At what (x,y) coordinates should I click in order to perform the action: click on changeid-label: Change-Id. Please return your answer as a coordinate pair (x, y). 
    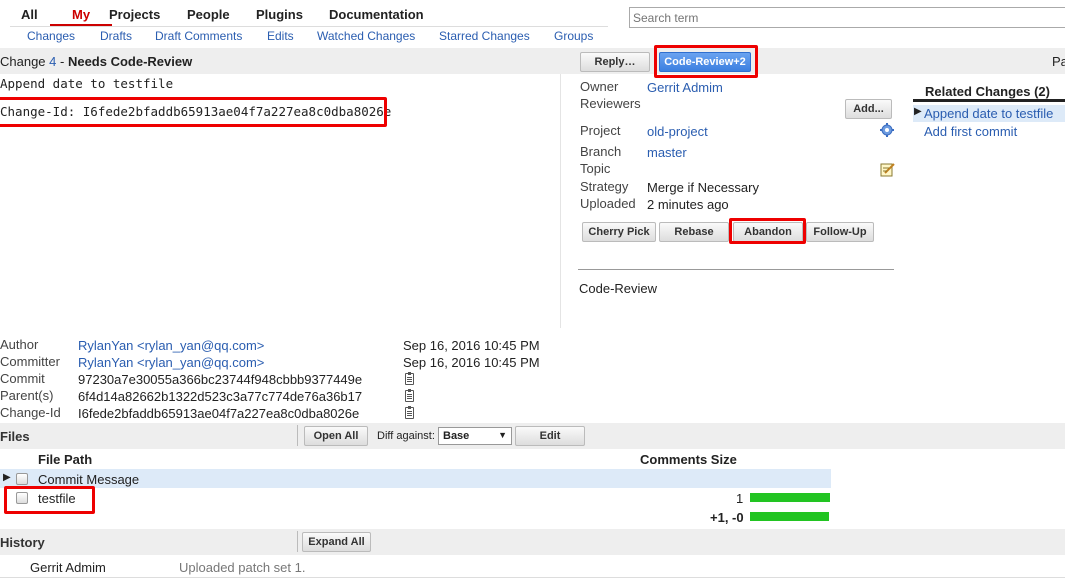
    Looking at the image, I should click on (30, 412).